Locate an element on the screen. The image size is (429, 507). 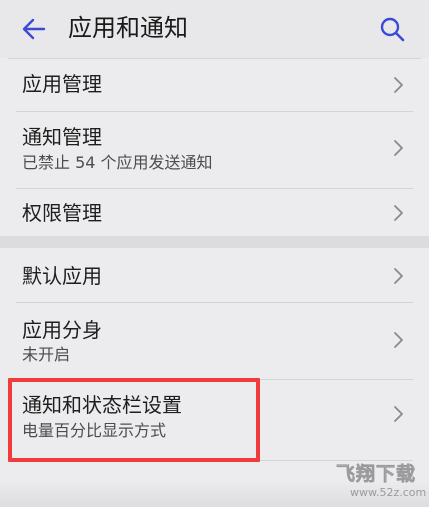
search-icon is located at coordinates (392, 29).